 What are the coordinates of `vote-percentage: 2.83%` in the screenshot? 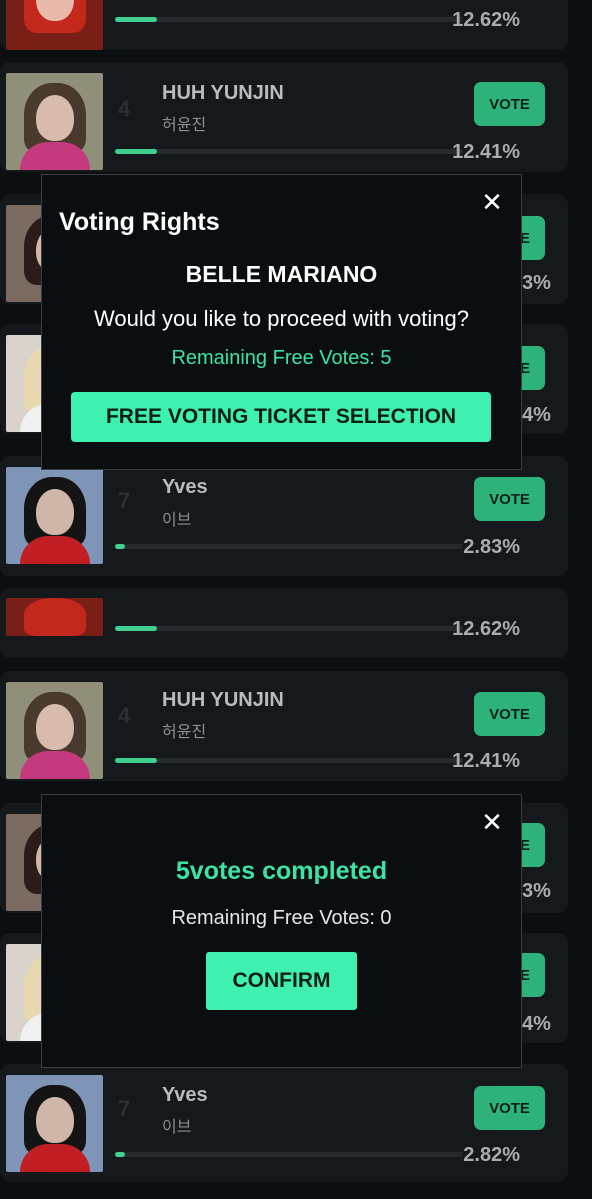 It's located at (491, 547).